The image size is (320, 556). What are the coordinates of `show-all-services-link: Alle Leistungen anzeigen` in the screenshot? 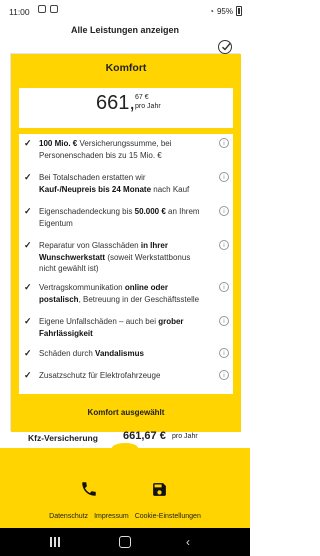 It's located at (125, 30).